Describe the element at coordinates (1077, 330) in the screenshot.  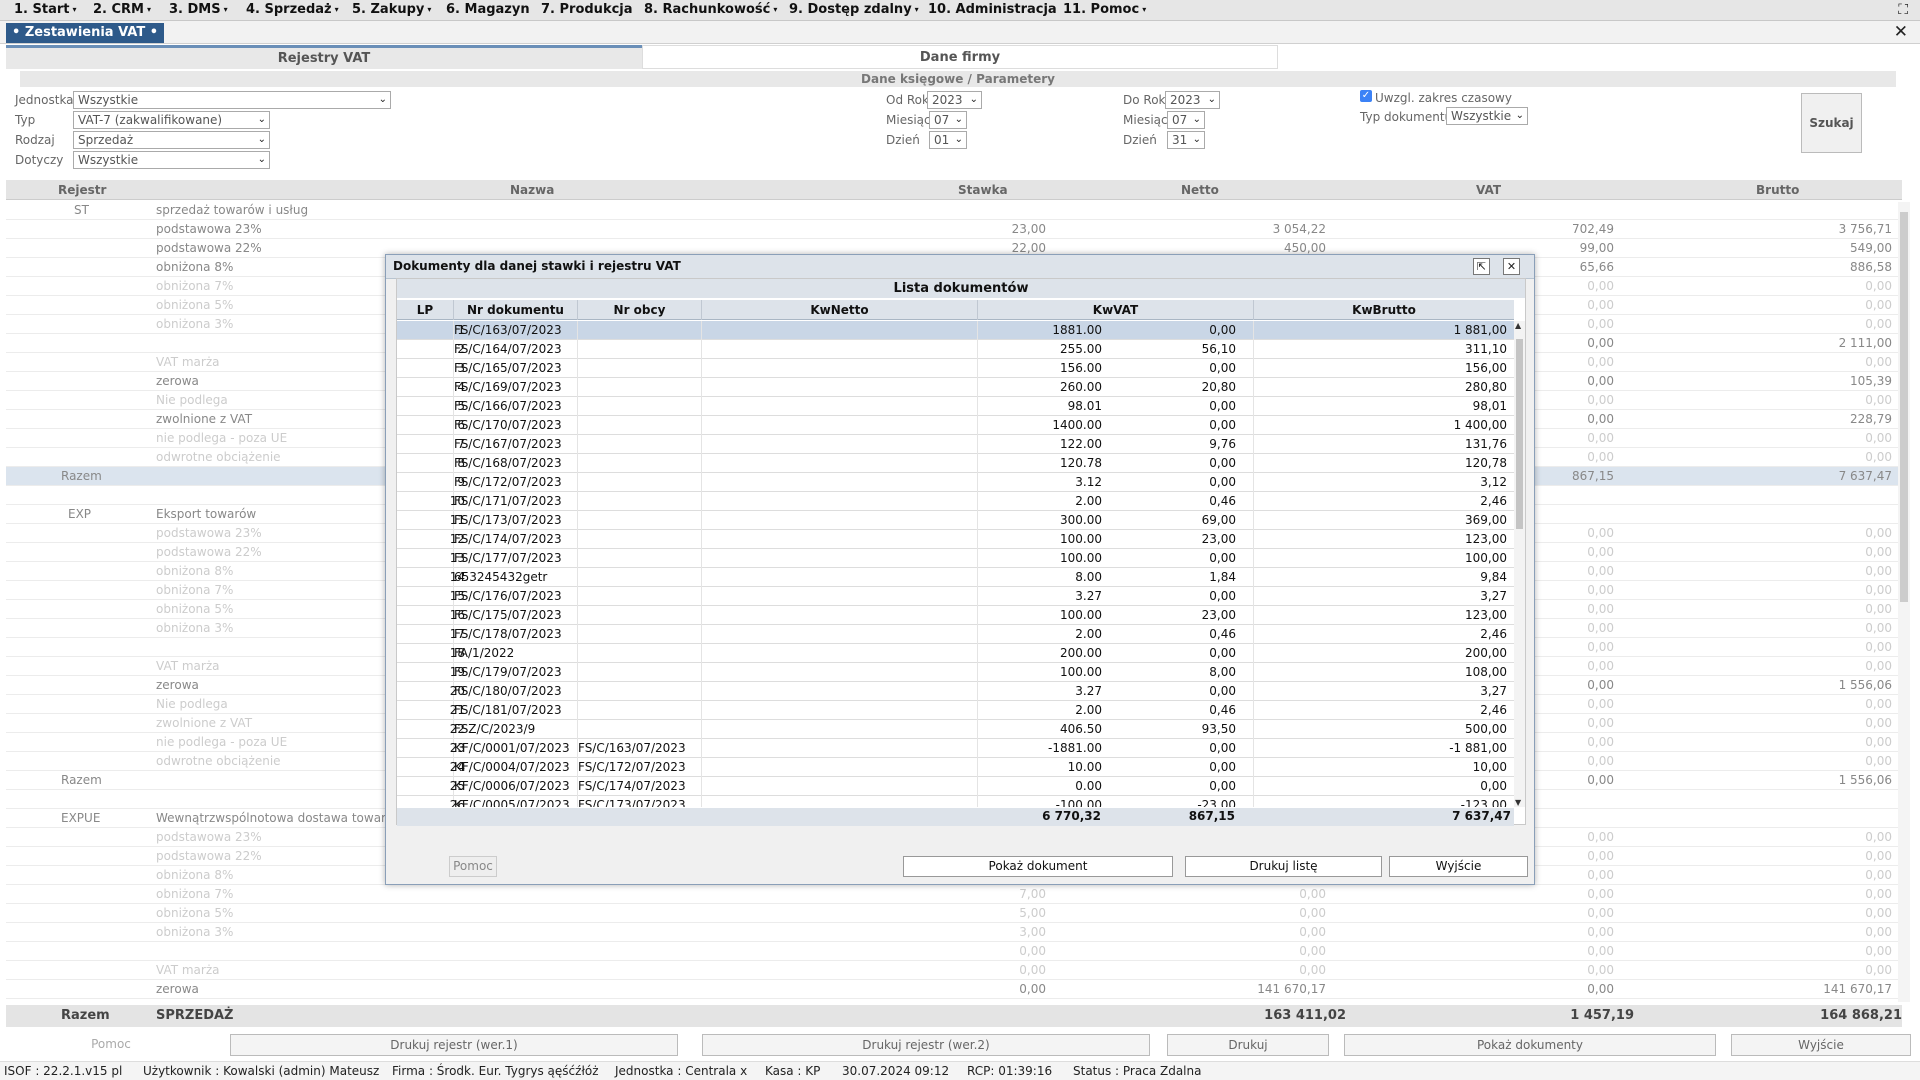
I see `cell-netto: 1881.00` at that location.